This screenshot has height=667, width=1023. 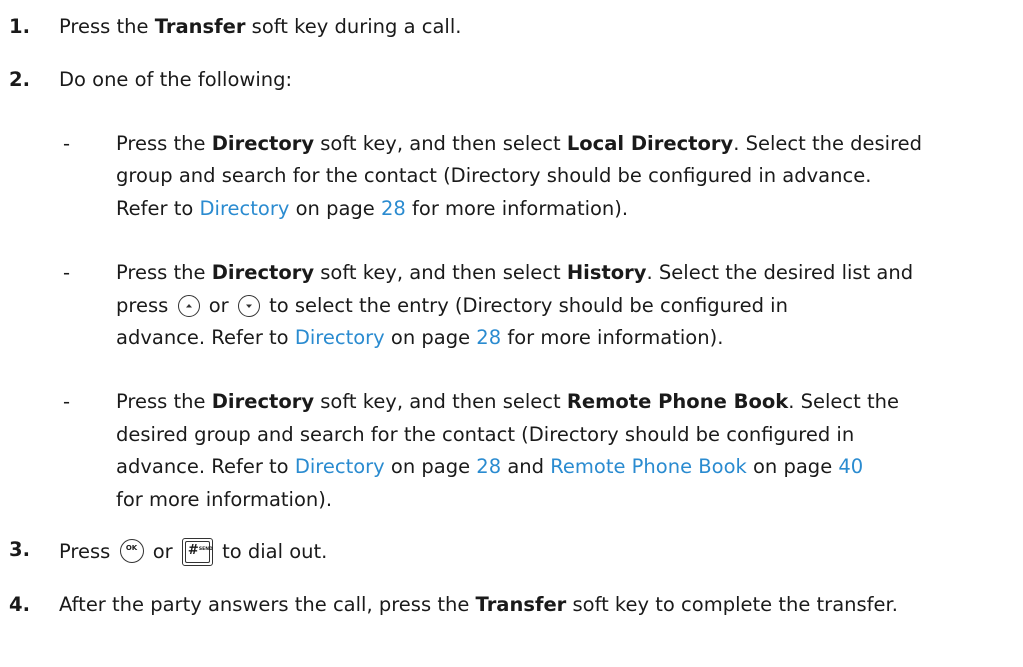 I want to click on ok-key-icon: OK, so click(x=131, y=551).